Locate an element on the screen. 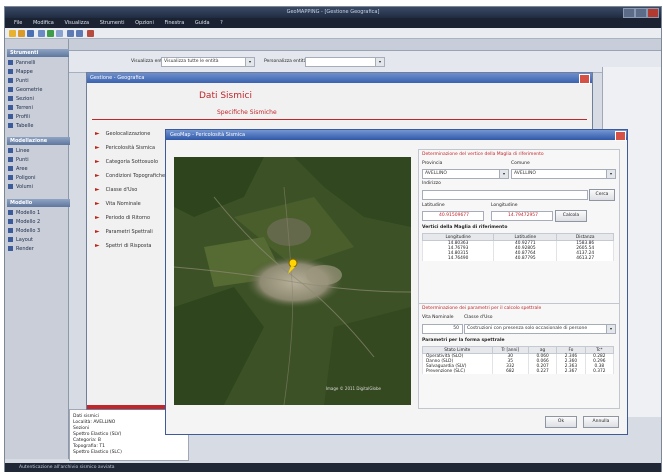  table-row: Prevenzione (SLC) 682 0.227 2.367 0.372 is located at coordinates (518, 371).